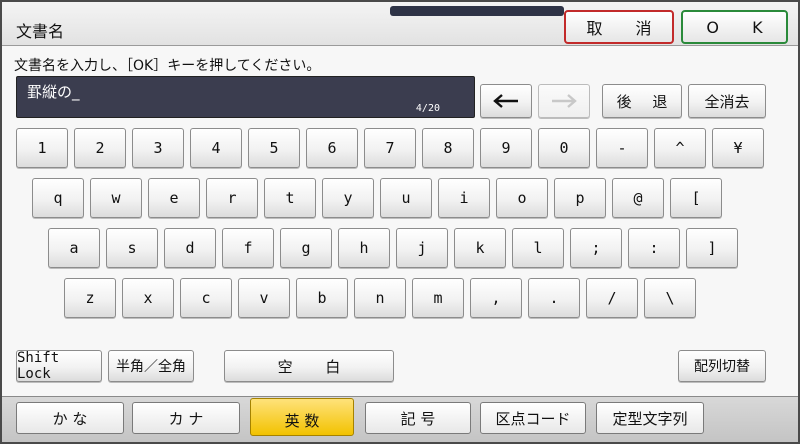  I want to click on tab-0: か な, so click(70, 418).